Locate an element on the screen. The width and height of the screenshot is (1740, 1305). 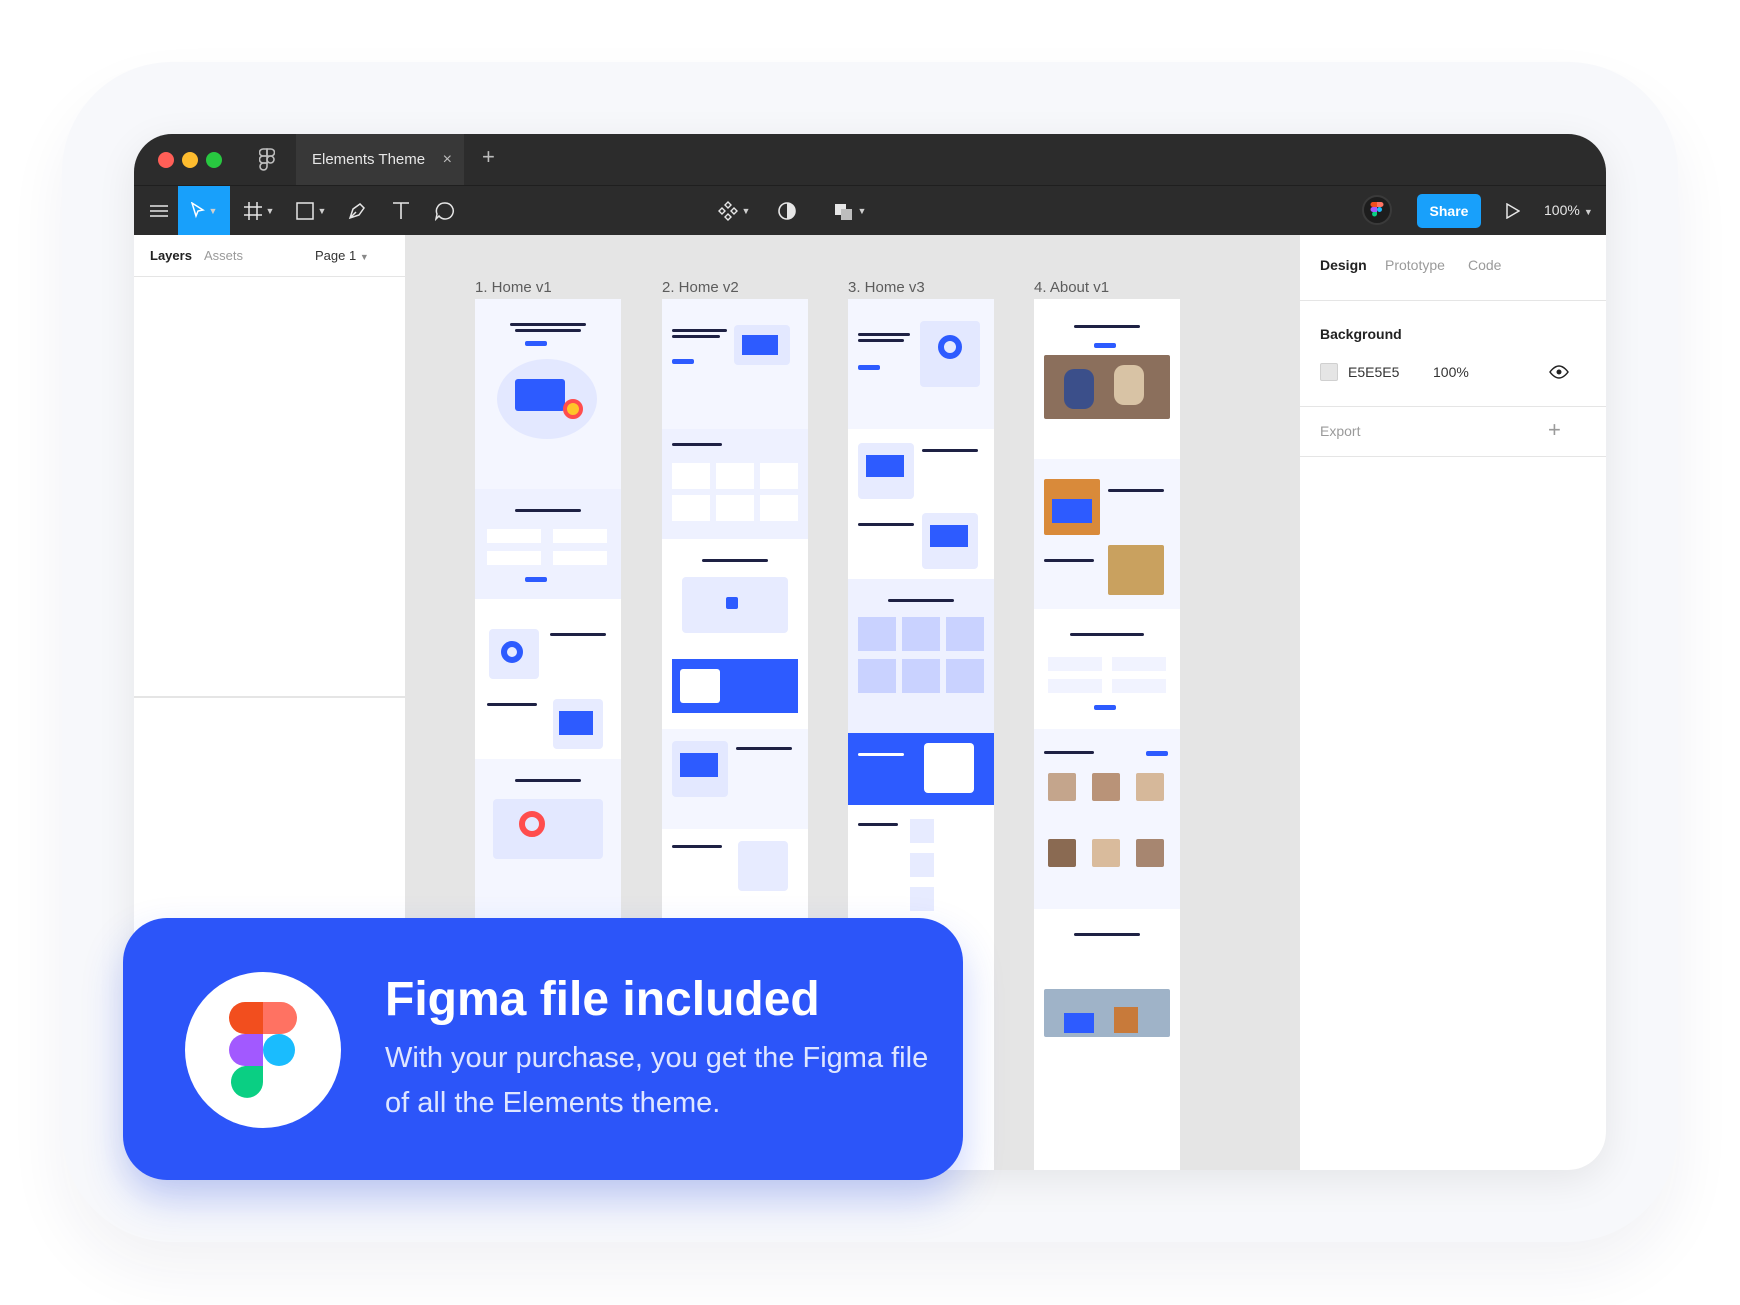
maximize-window-button is located at coordinates (214, 160).